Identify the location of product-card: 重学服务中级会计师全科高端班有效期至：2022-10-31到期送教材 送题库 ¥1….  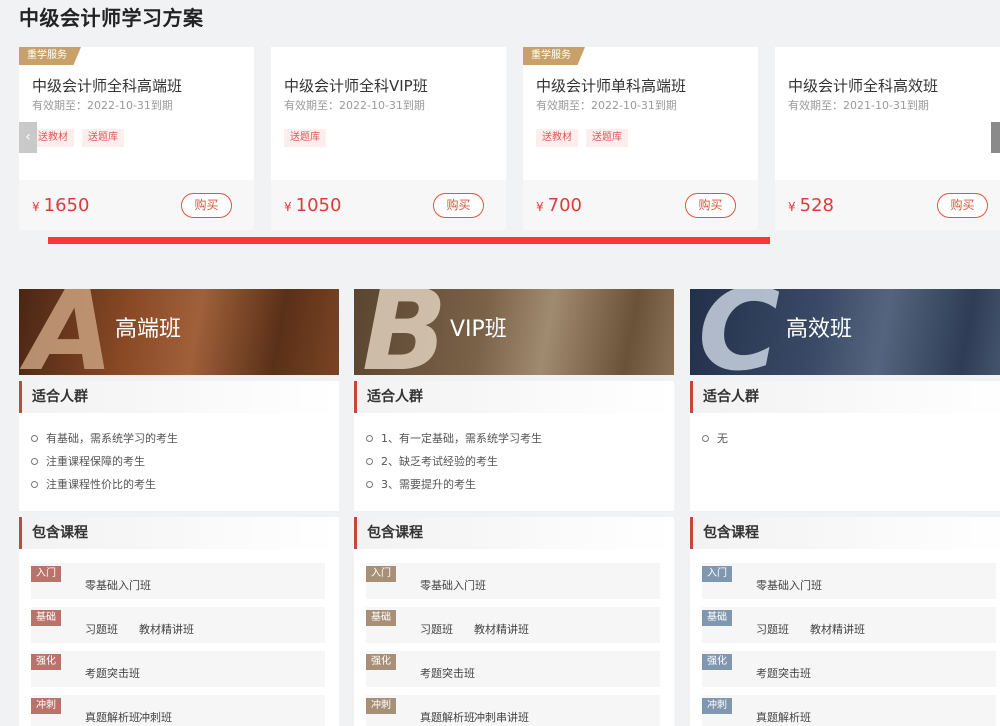
(136, 138).